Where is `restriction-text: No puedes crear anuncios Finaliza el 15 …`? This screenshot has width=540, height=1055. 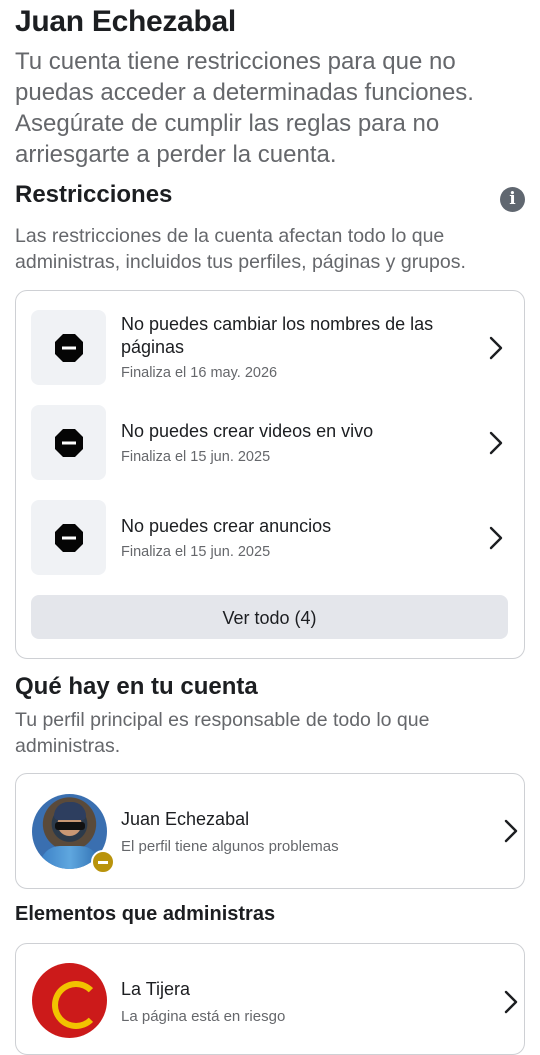 restriction-text: No puedes crear anuncios Finaliza el 15 … is located at coordinates (296, 537).